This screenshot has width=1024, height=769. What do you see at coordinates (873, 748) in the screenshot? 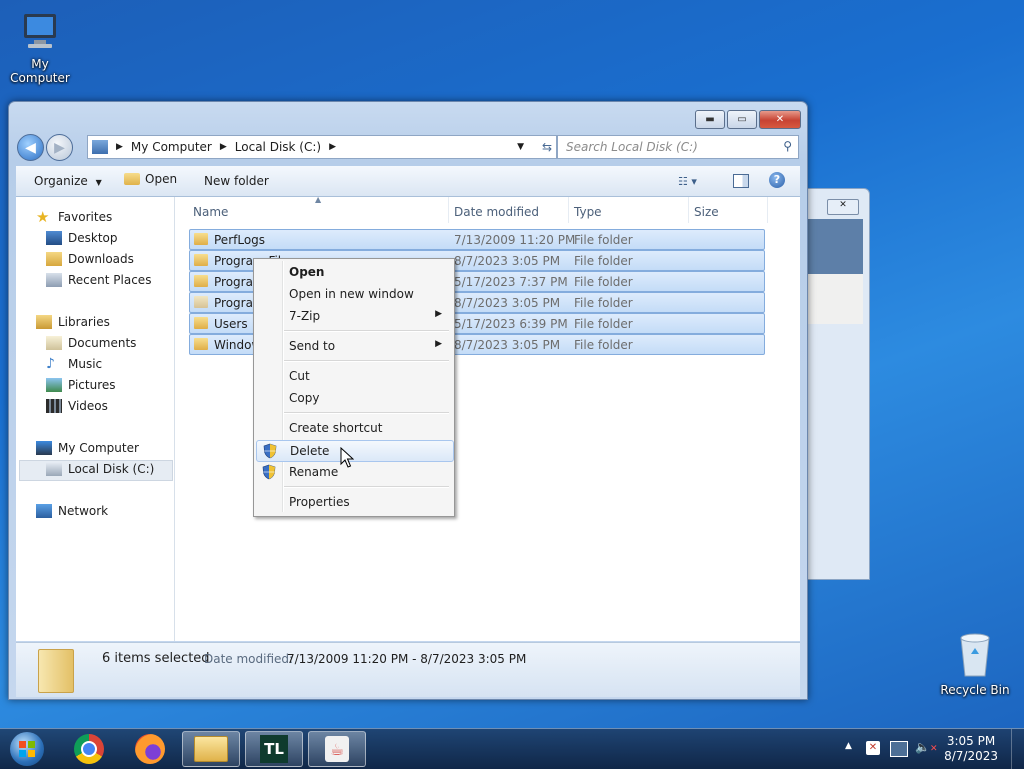
I see `action-center-icon: ✕` at bounding box center [873, 748].